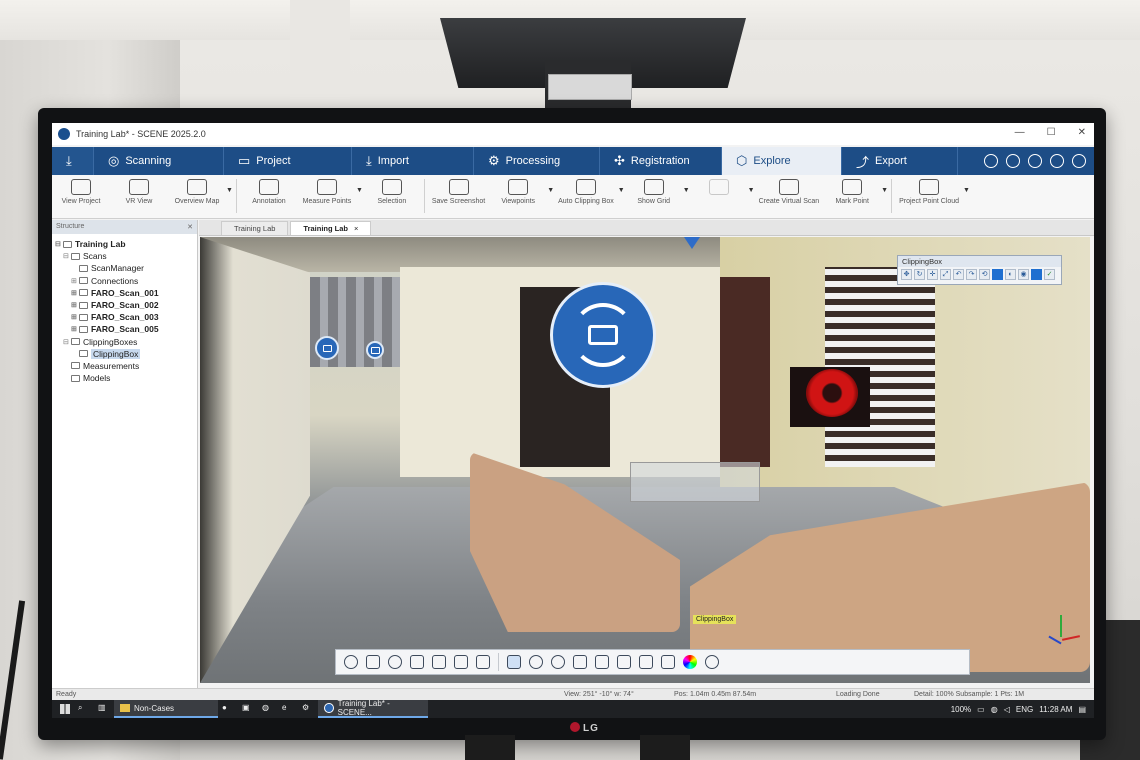  I want to click on project-point-cloud-button: Project Point Cloud, so click(929, 192).